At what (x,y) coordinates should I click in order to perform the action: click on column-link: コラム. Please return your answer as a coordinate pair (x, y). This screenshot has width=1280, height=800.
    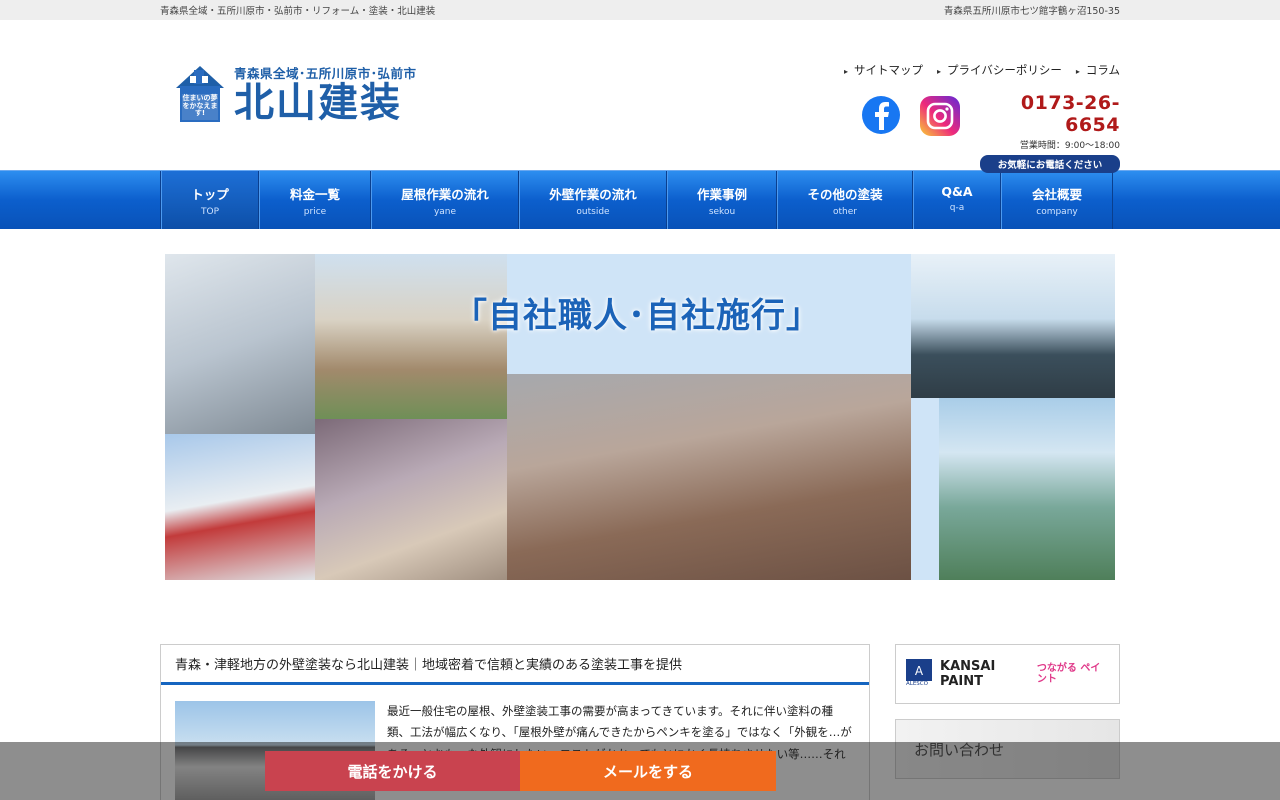
    Looking at the image, I should click on (1098, 70).